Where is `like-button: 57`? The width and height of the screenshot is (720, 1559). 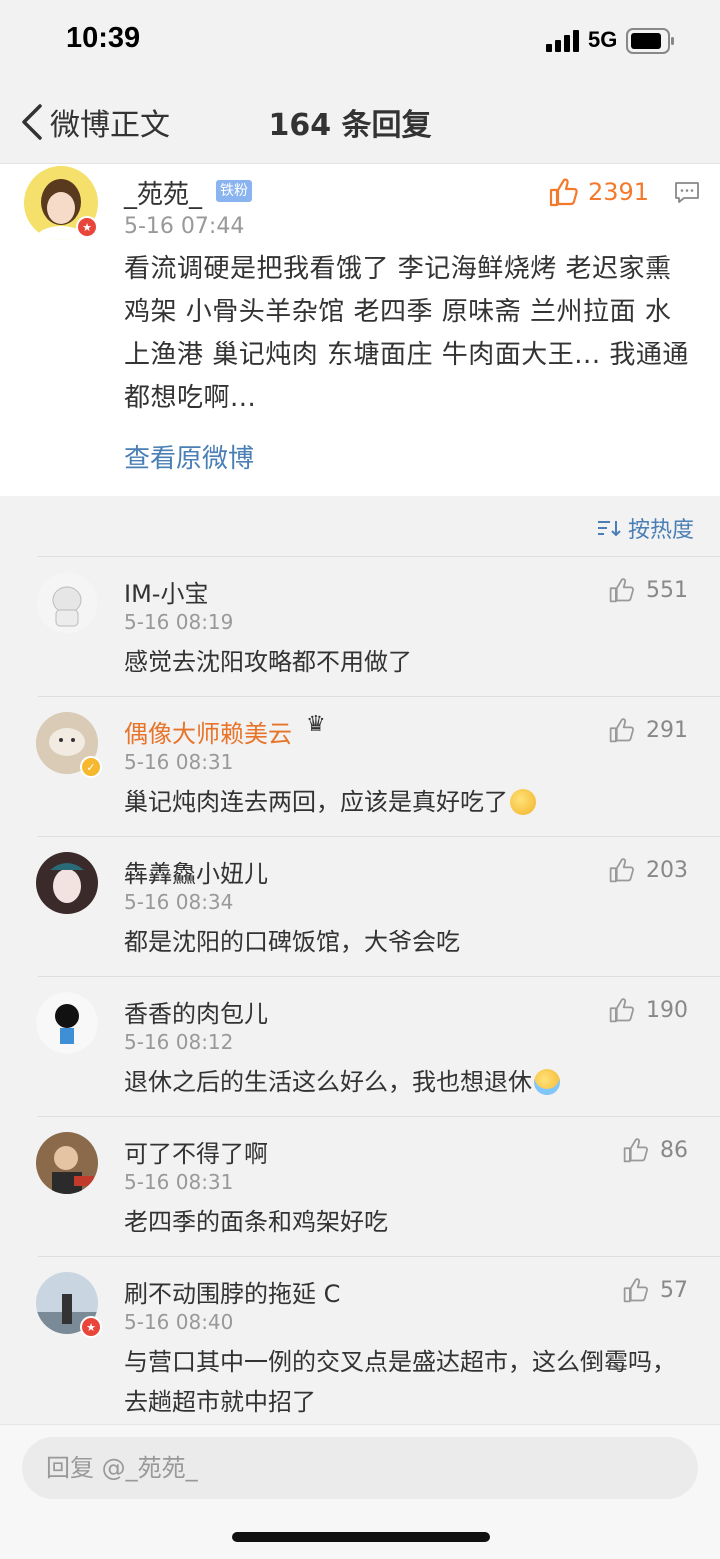 like-button: 57 is located at coordinates (655, 1290).